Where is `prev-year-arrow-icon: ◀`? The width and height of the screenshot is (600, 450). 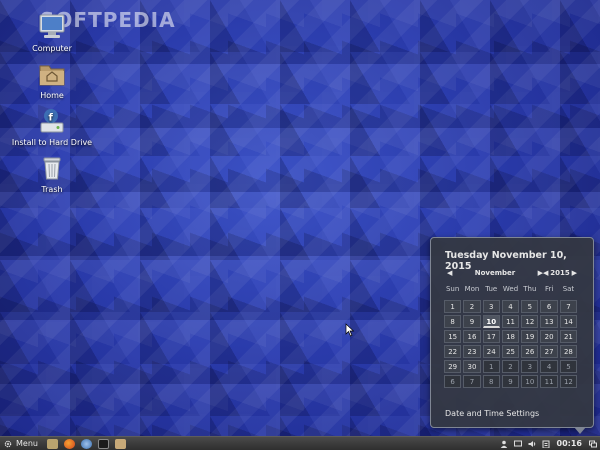
prev-year-arrow-icon: ◀ is located at coordinates (545, 273).